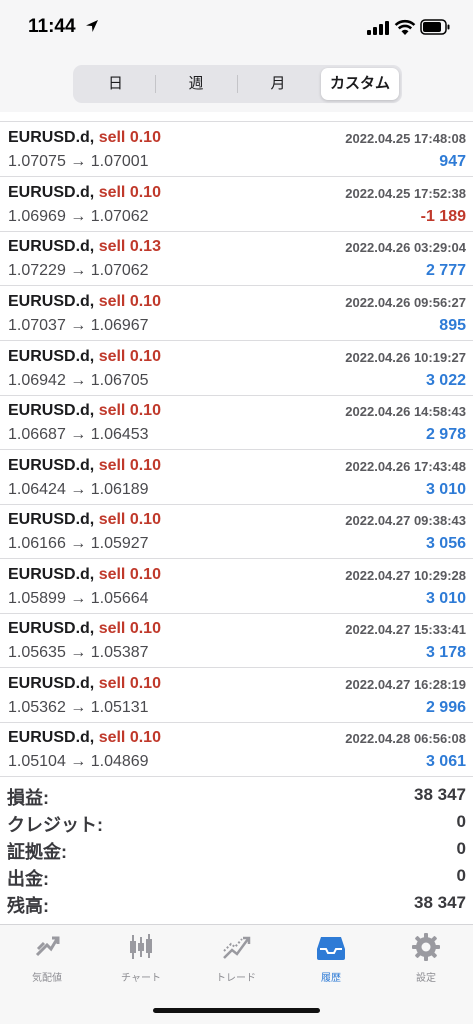 The width and height of the screenshot is (473, 1024). I want to click on trade-date: 2022.04.27 10:29:28, so click(405, 575).